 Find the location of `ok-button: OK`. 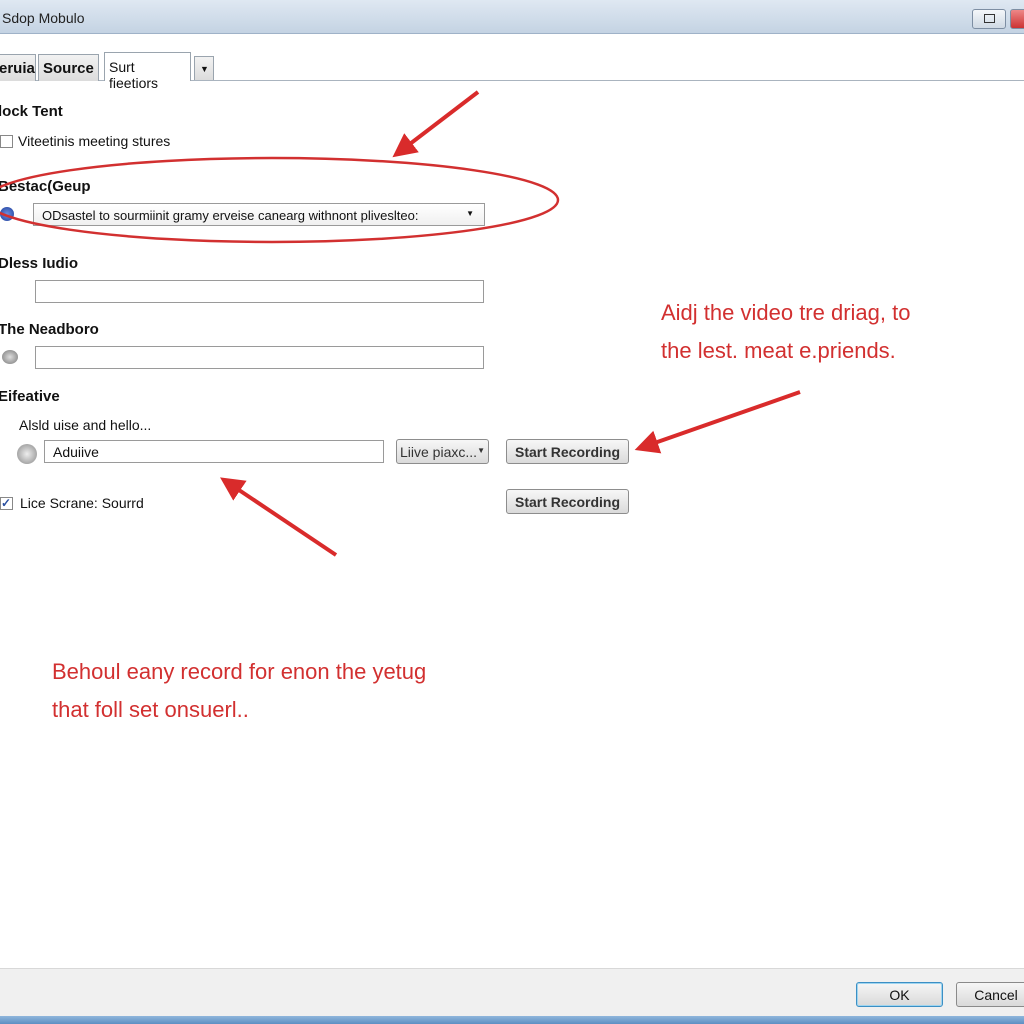

ok-button: OK is located at coordinates (899, 994).